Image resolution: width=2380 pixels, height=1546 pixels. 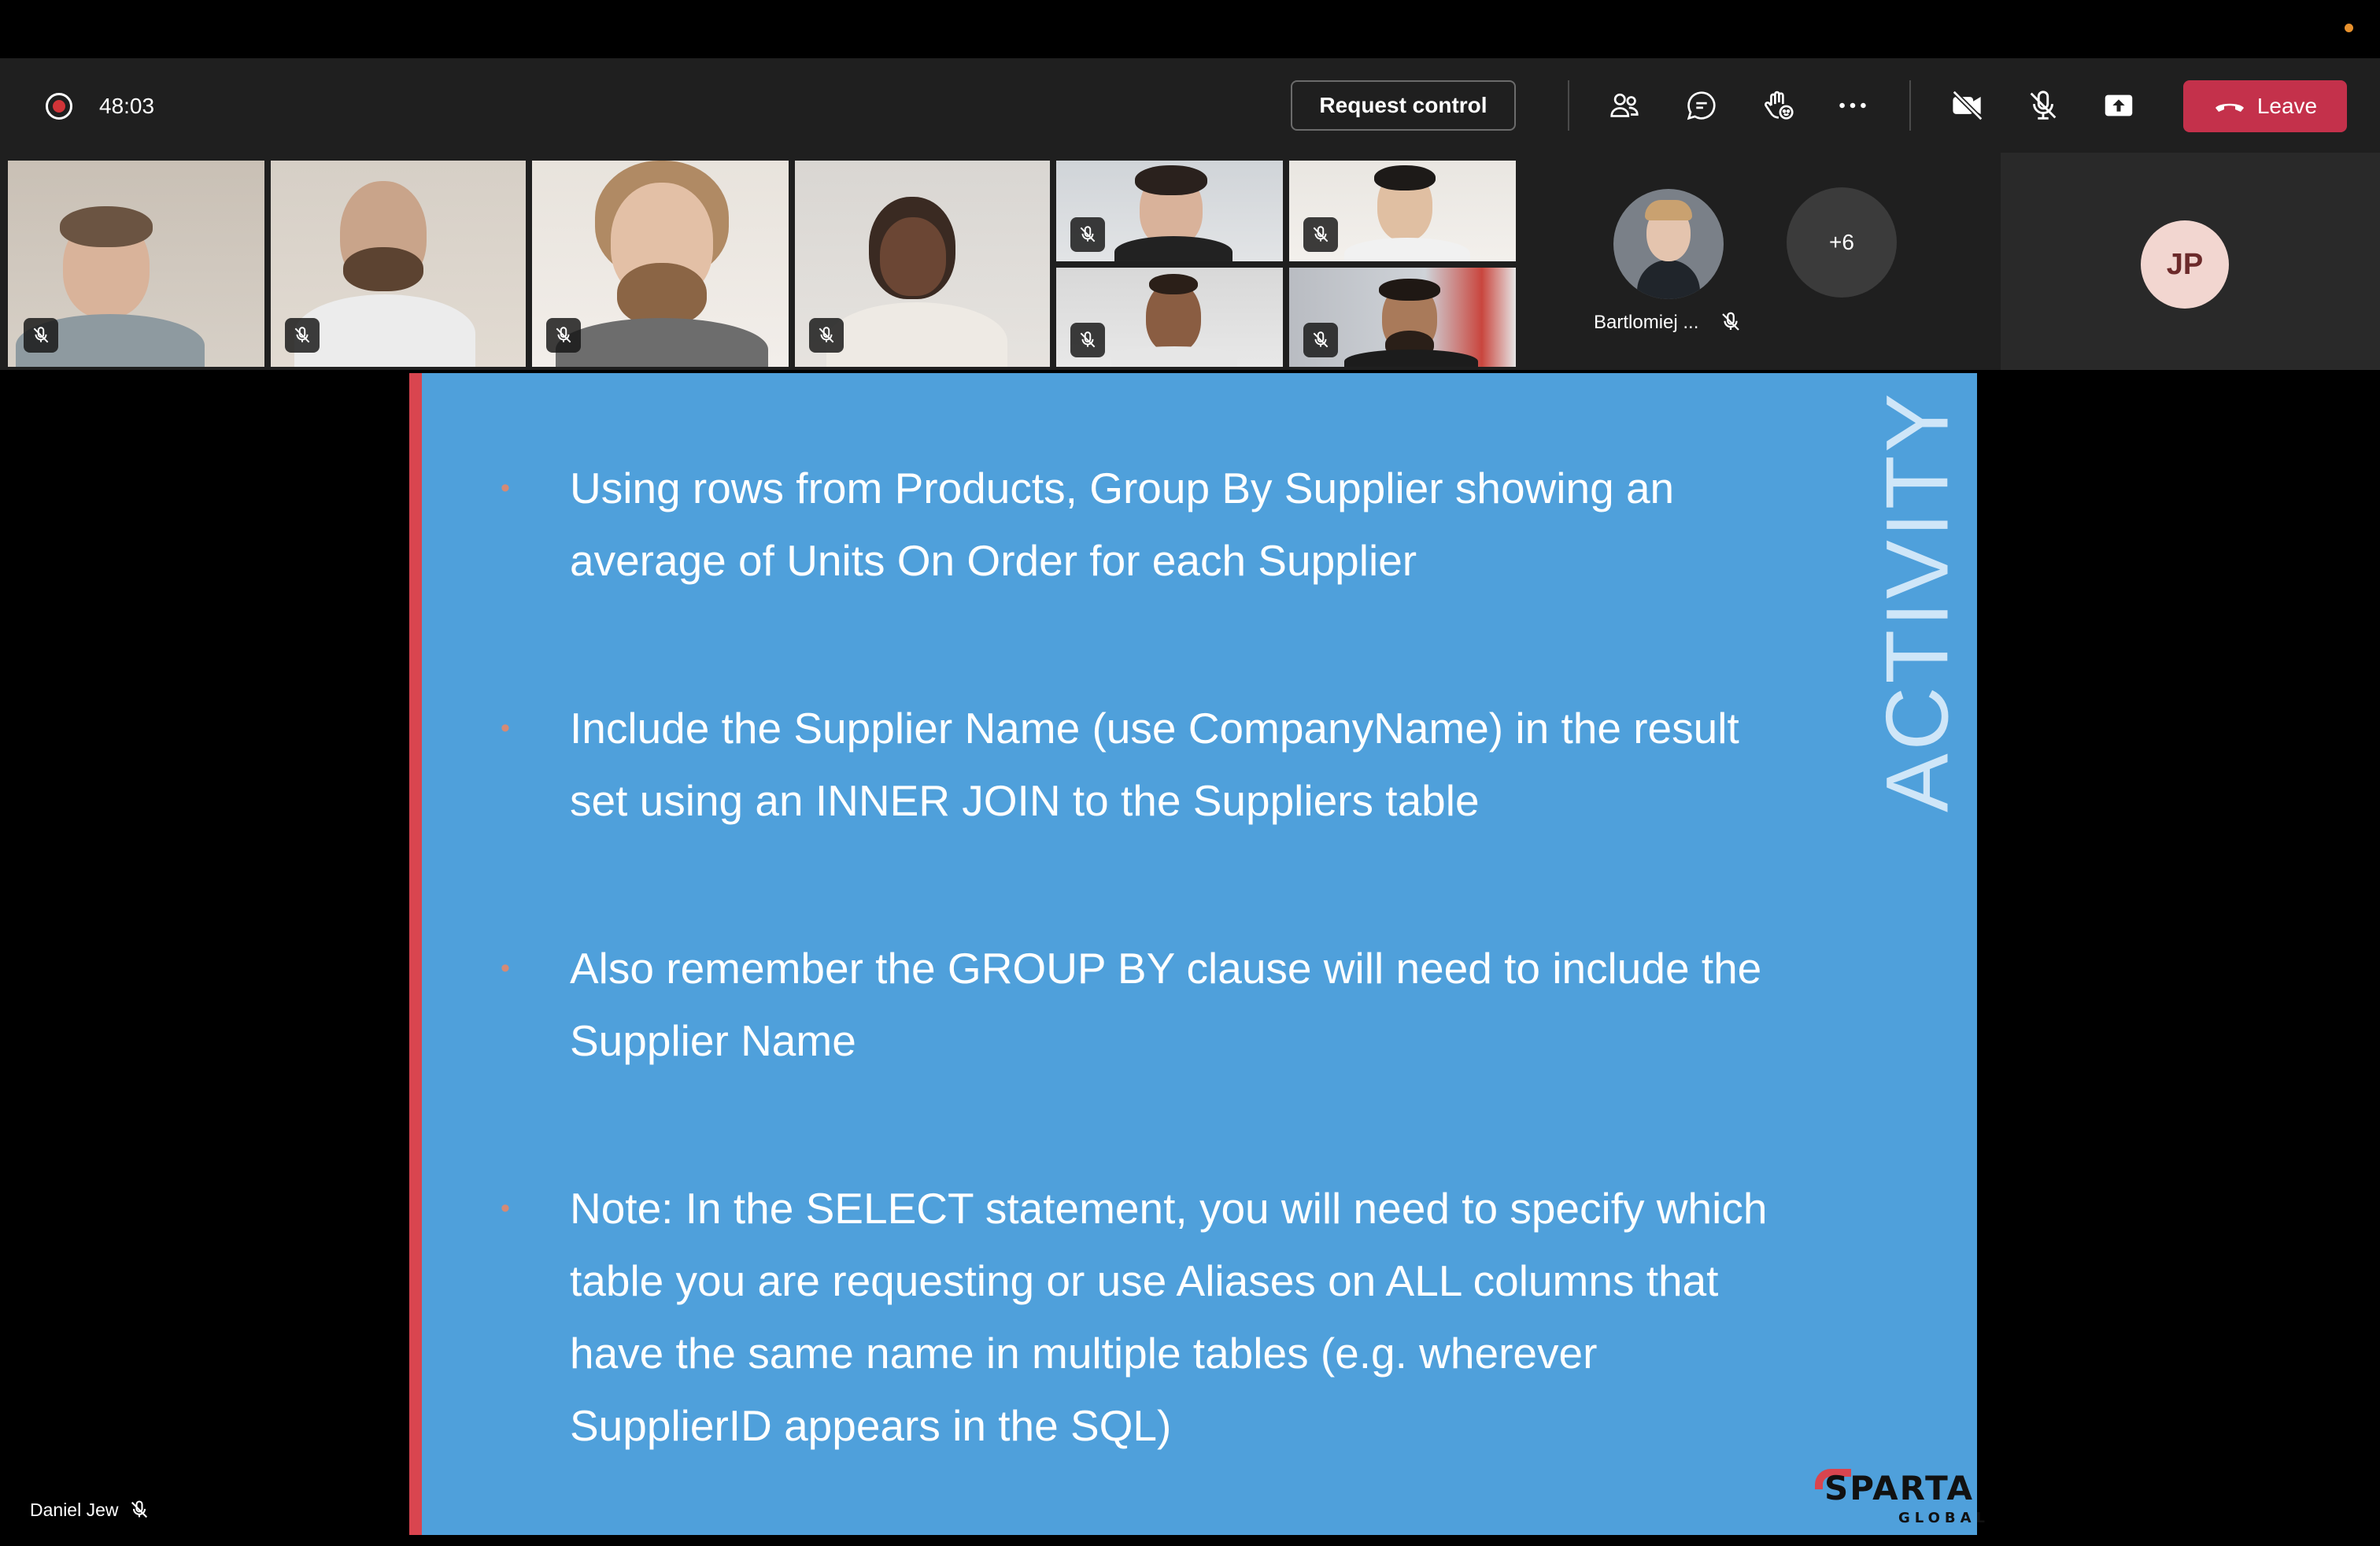 I want to click on leave-button: Leave, so click(x=2265, y=106).